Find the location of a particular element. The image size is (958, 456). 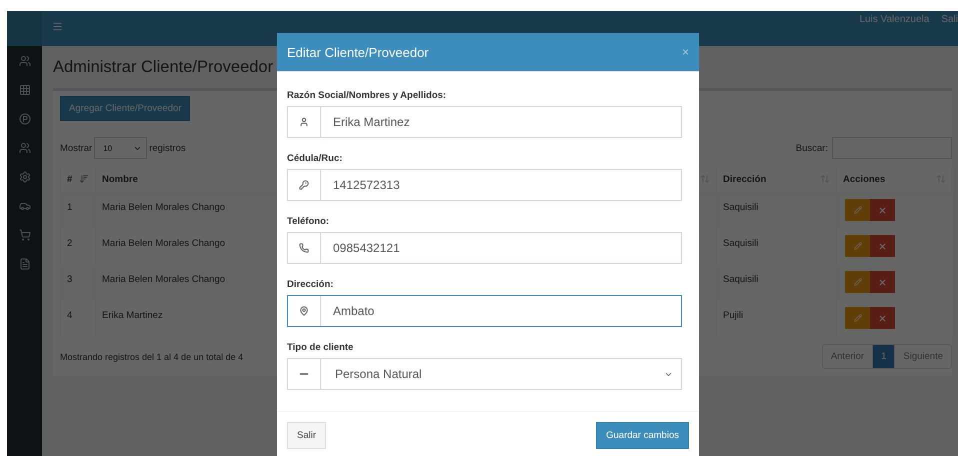

exit-button: Salir is located at coordinates (306, 435).